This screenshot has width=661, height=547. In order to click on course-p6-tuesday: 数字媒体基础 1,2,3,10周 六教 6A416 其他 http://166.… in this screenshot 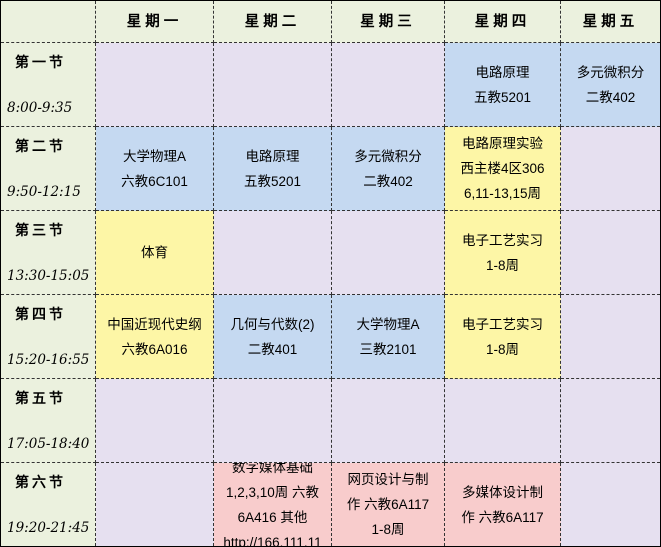, I will do `click(273, 504)`.